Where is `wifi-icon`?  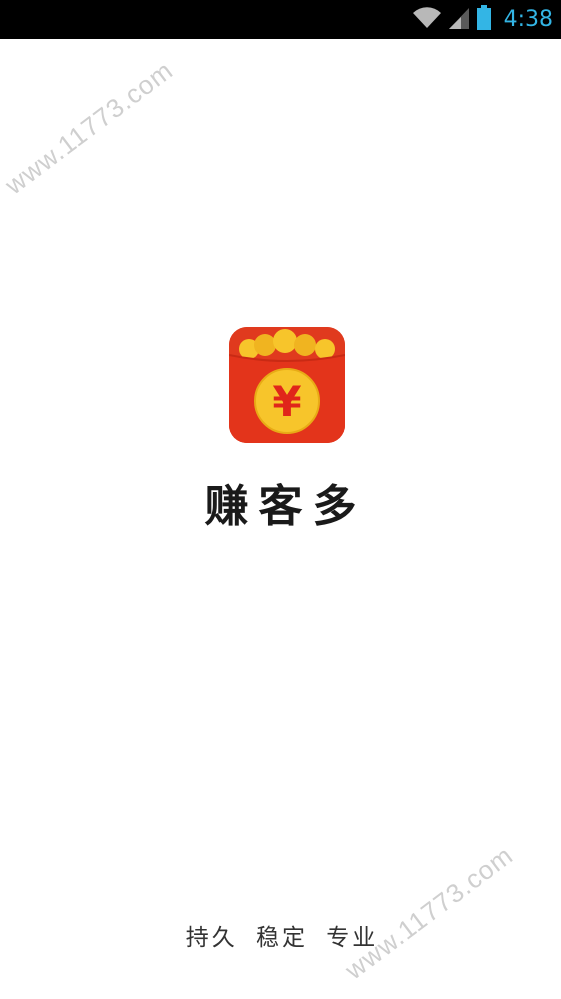
wifi-icon is located at coordinates (427, 20).